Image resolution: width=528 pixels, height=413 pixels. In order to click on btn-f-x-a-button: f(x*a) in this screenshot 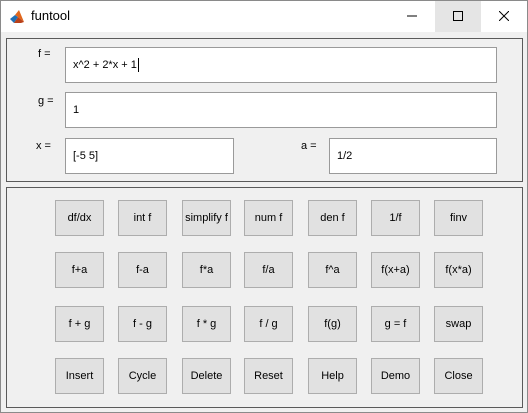, I will do `click(458, 270)`.